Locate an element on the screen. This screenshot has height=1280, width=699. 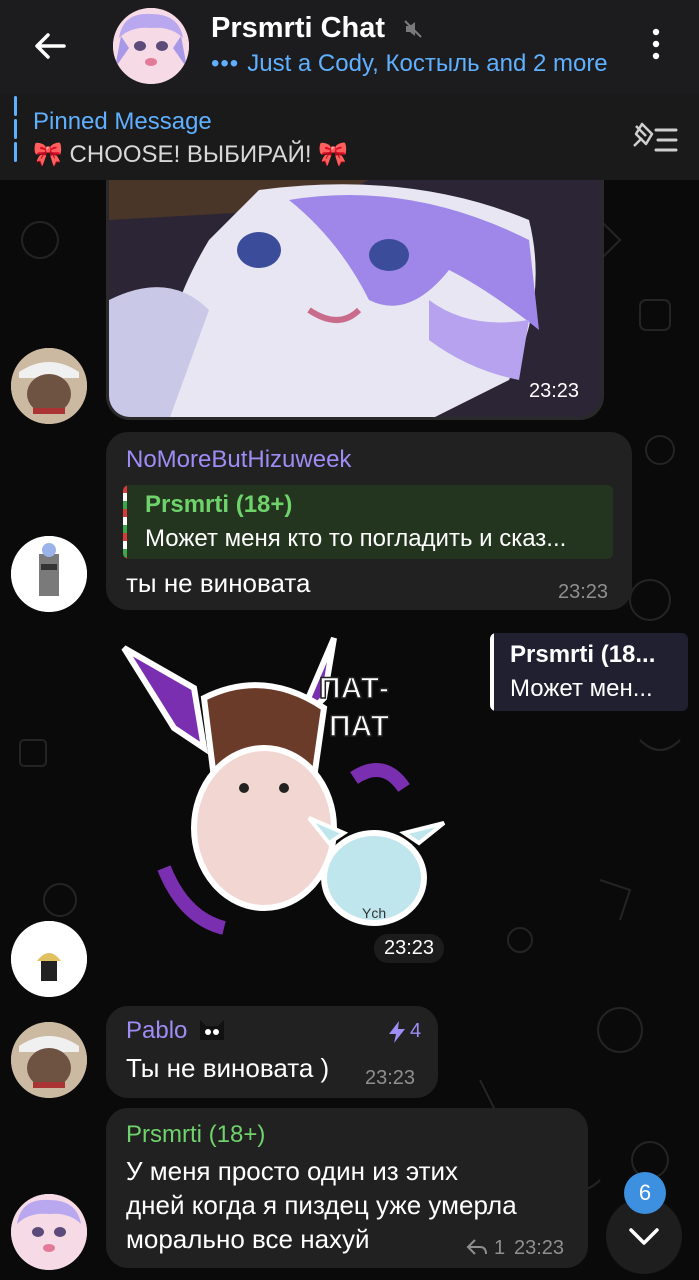
cat-emoji-icon is located at coordinates (212, 1030).